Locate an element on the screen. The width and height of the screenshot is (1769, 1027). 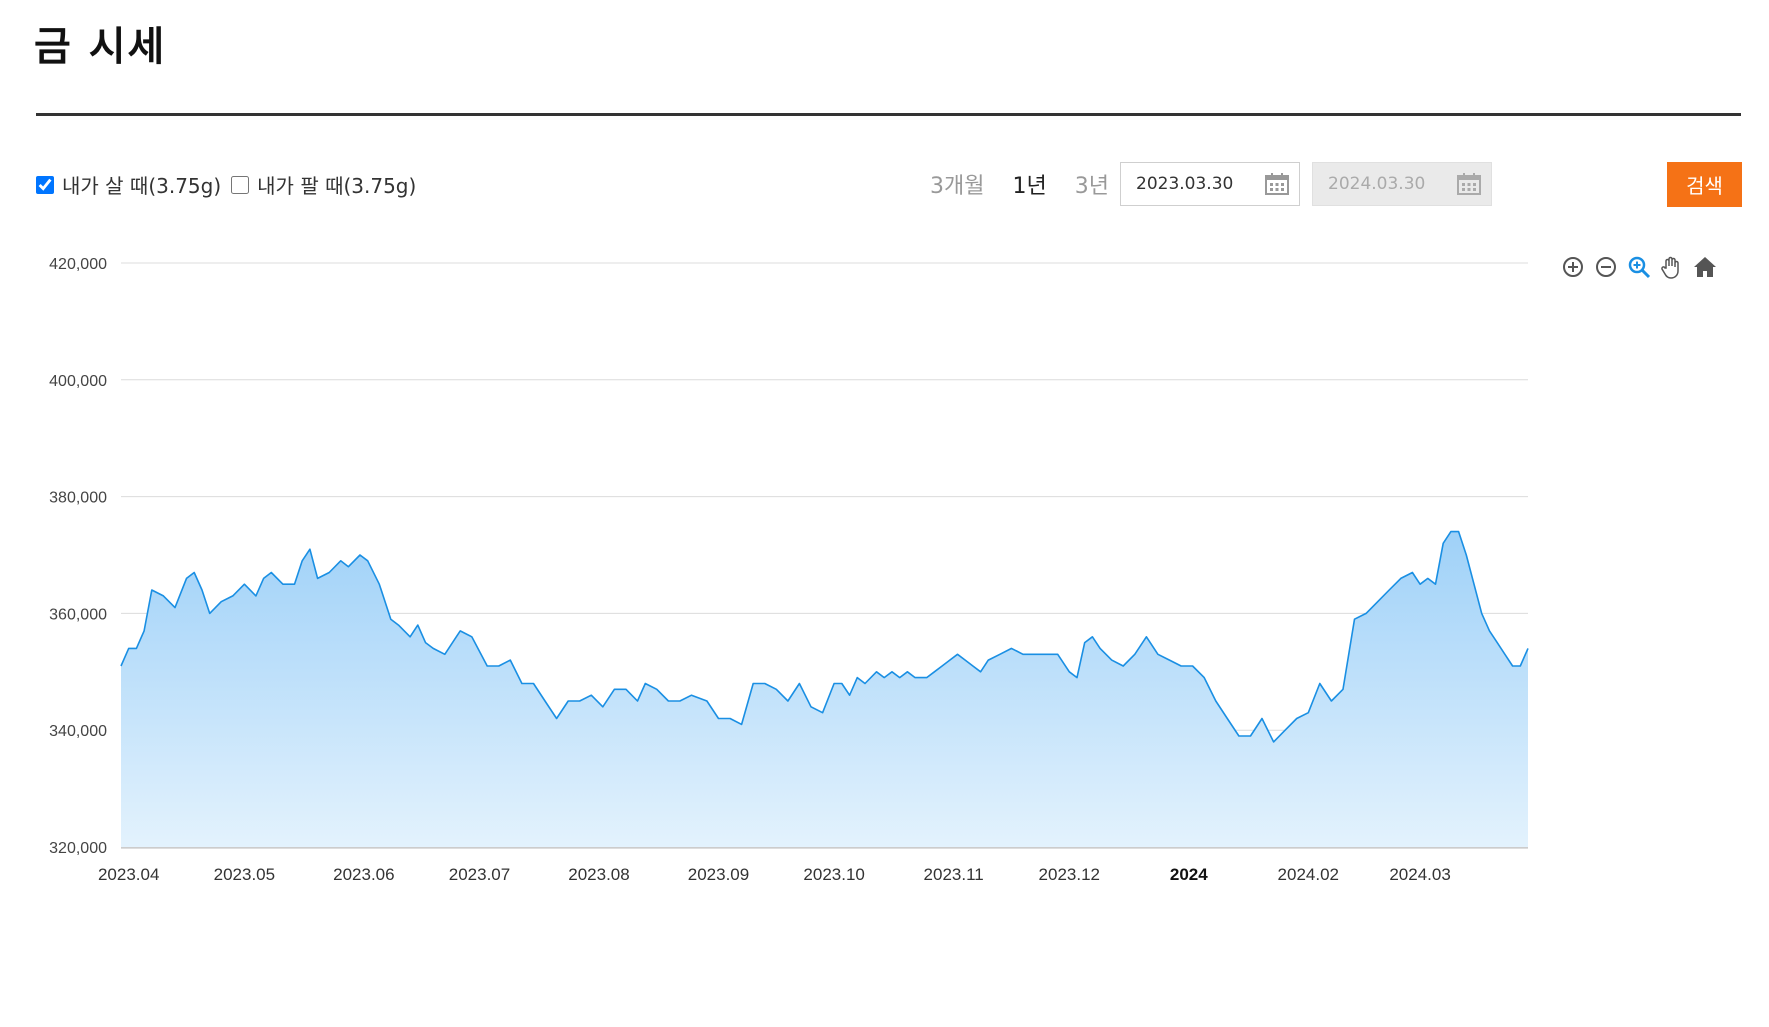
sell-price-option: 내가 팔 때(3.75g) is located at coordinates (323, 184).